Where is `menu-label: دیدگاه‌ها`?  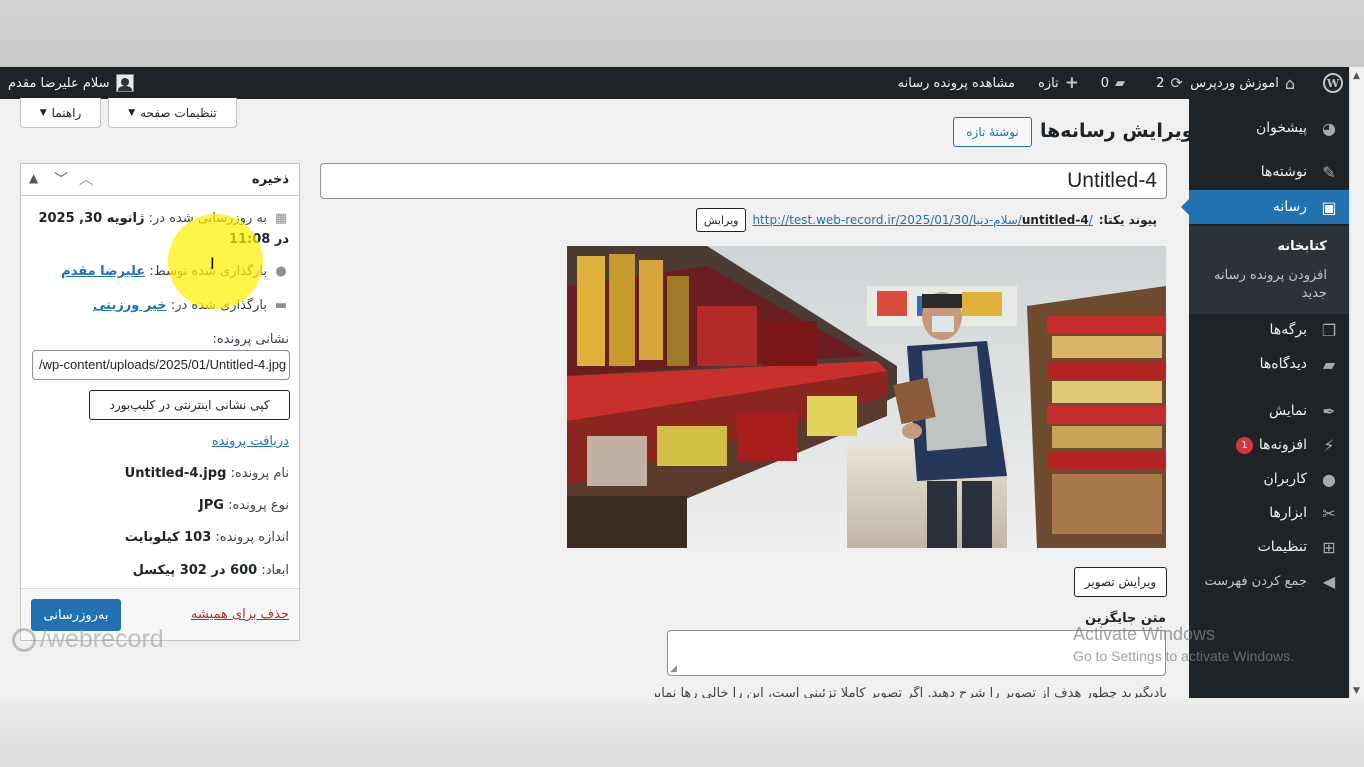
menu-label: دیدگاه‌ها is located at coordinates (1283, 364).